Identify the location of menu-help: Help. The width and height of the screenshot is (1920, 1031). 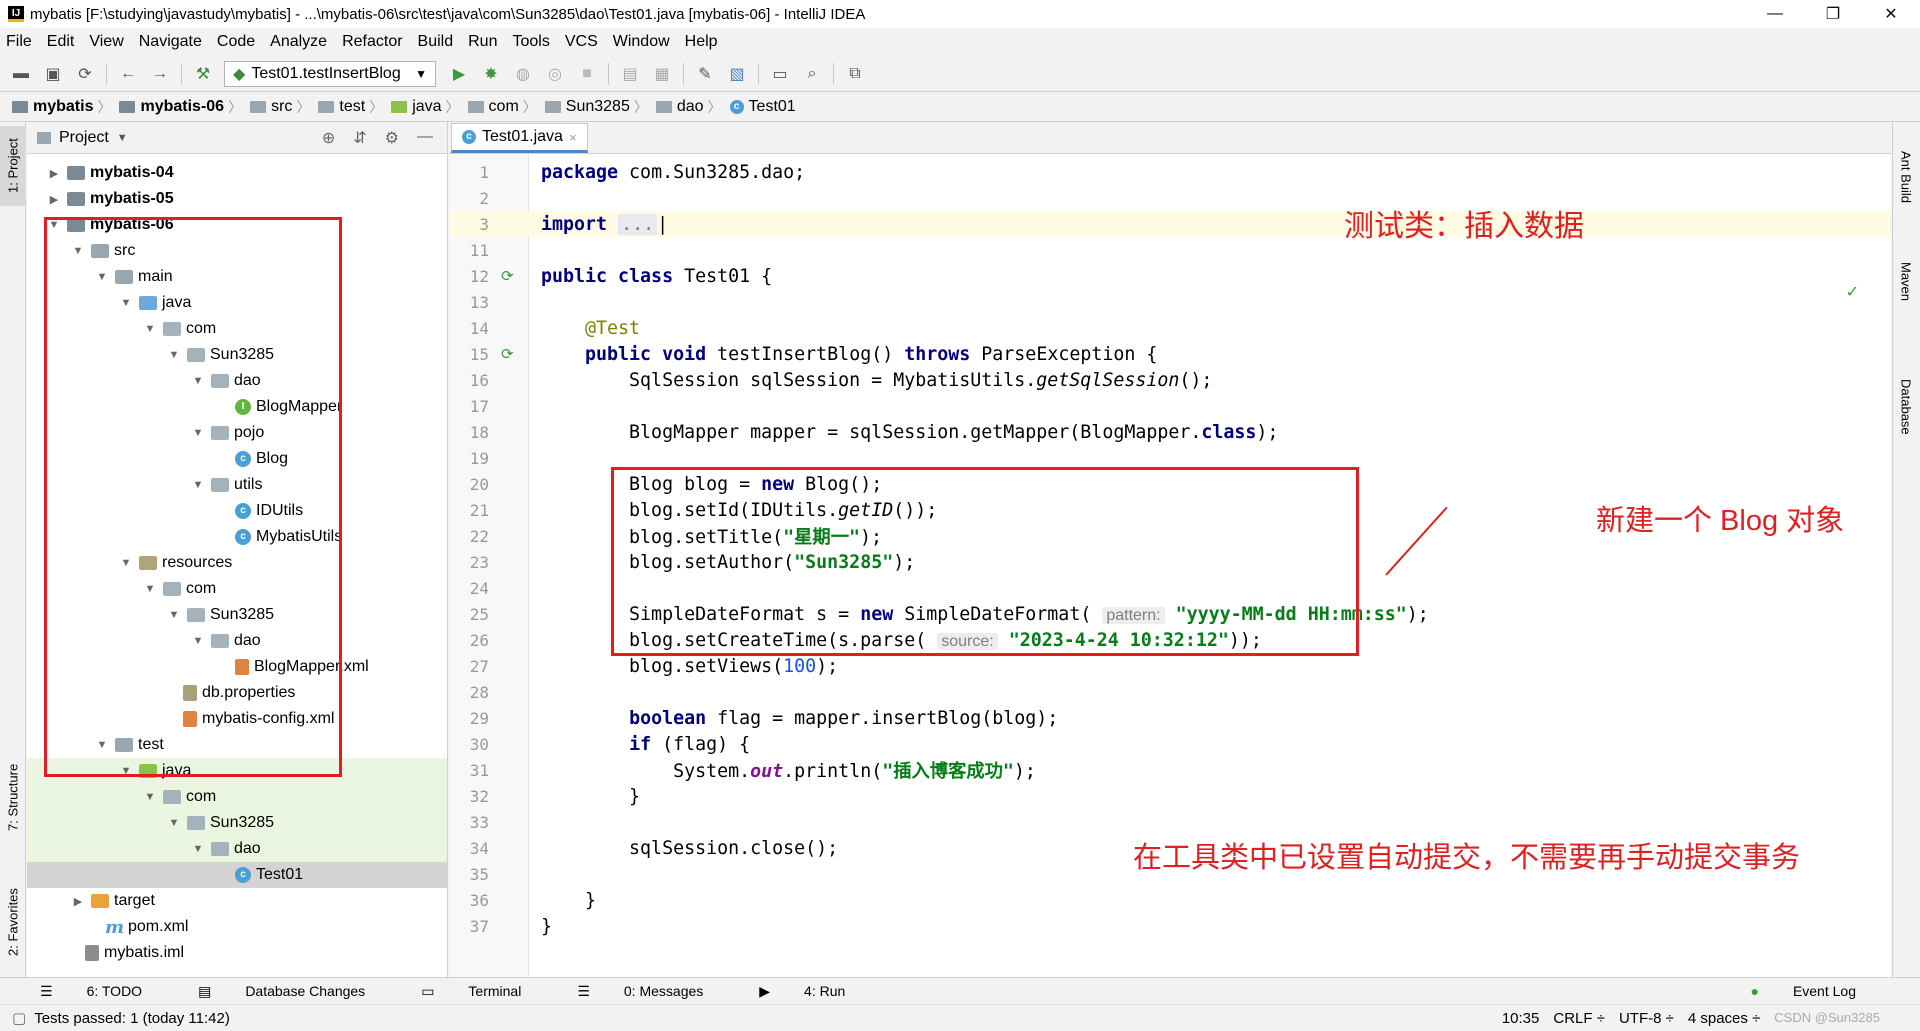
(701, 42).